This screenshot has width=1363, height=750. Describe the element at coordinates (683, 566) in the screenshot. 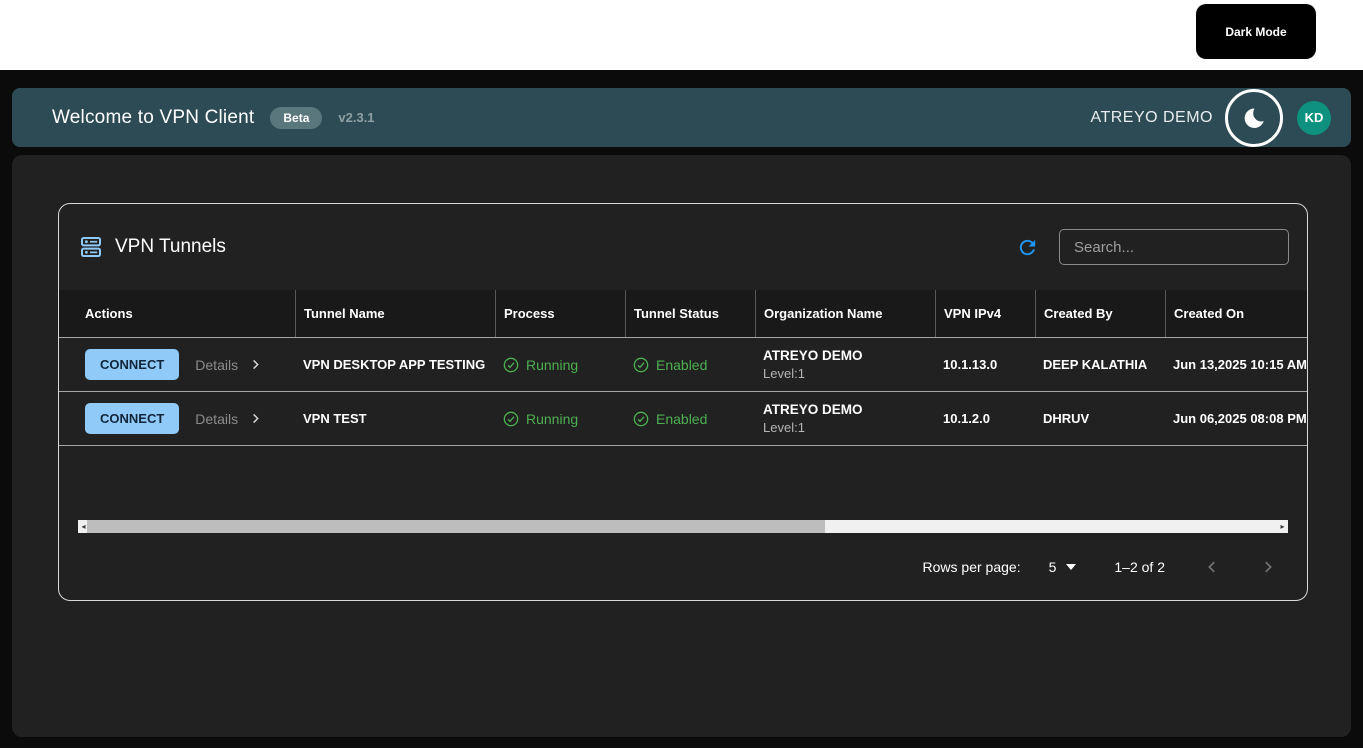

I see `pagination-bar: Rows per page: 5 1–2 of 2` at that location.